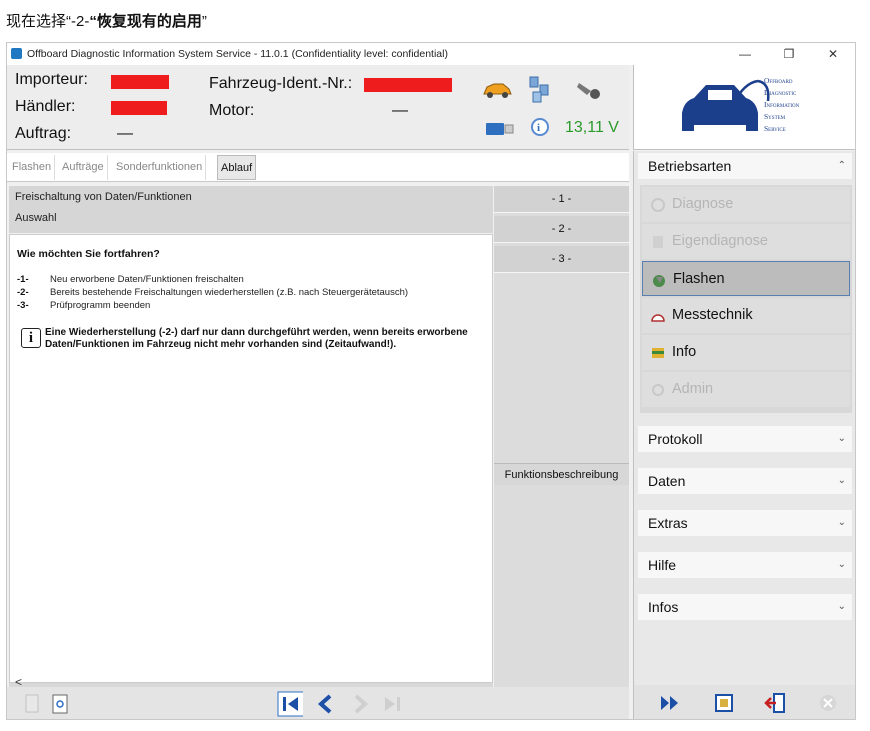 This screenshot has height=731, width=870. What do you see at coordinates (88, 254) in the screenshot?
I see `question-text: Wie möchten Sie fortfahren?` at bounding box center [88, 254].